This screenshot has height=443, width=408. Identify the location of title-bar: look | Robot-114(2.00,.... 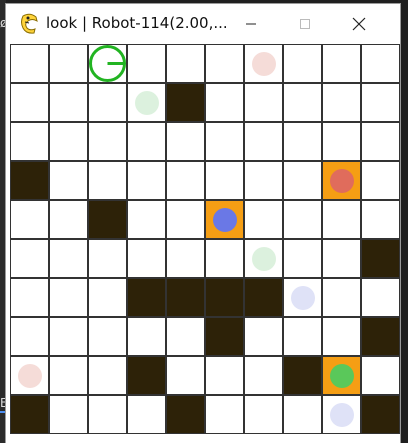
(203, 24).